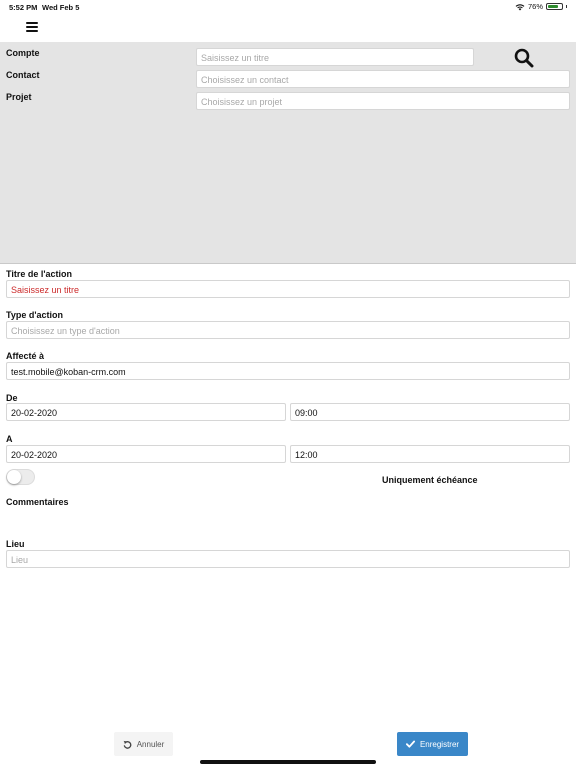  I want to click on undo-icon, so click(127, 744).